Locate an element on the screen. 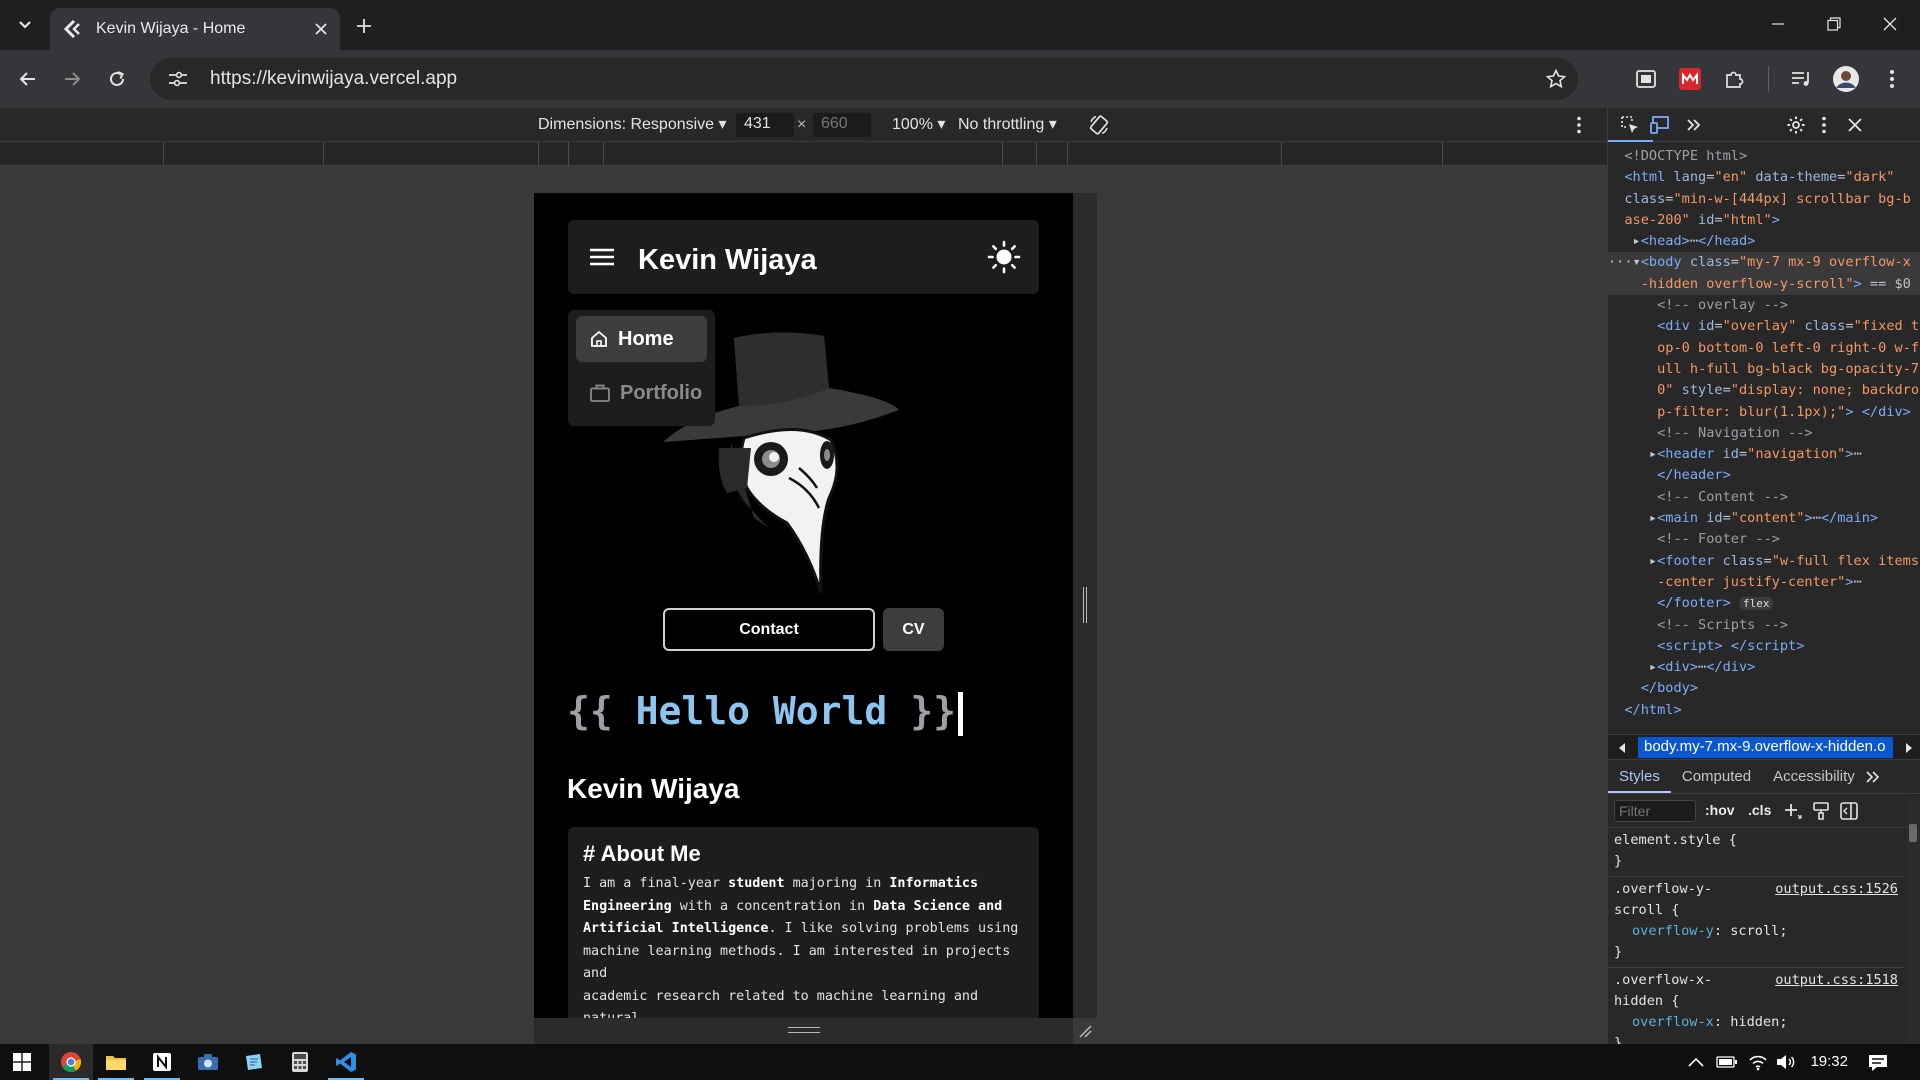 The image size is (1920, 1080). puzzle-icon is located at coordinates (1735, 79).